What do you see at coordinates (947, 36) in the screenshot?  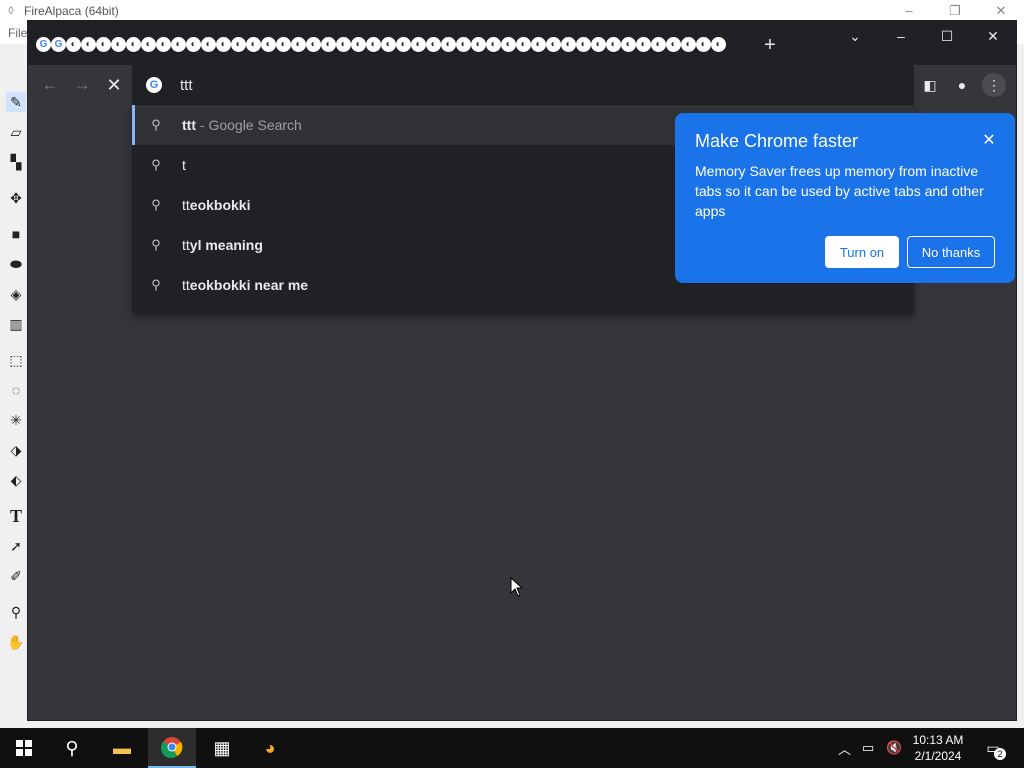 I see `chrome-maximize-button: ☐` at bounding box center [947, 36].